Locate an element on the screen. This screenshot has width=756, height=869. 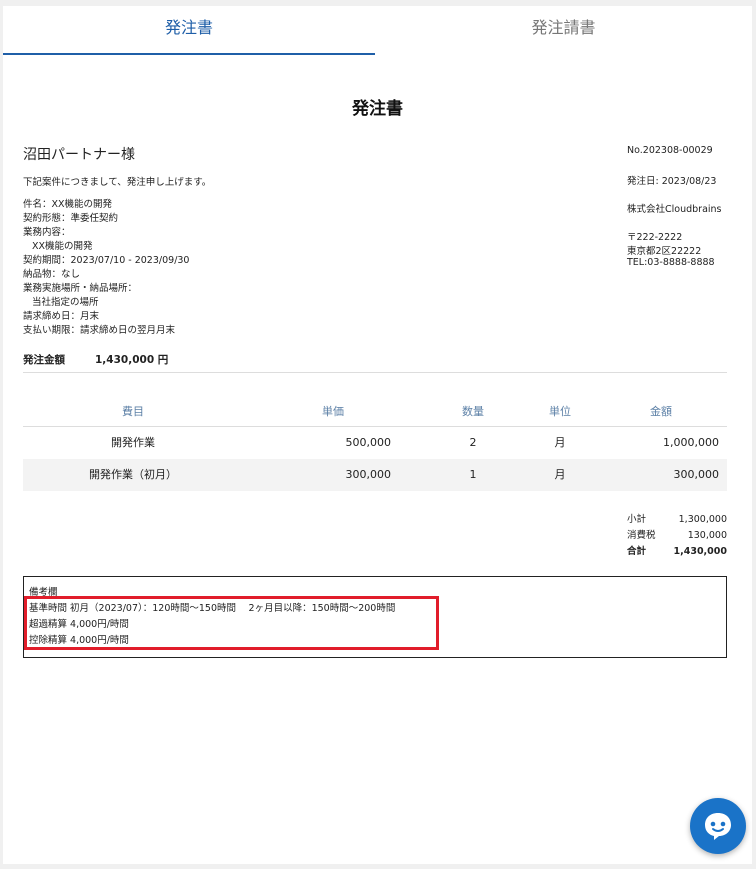
detail-contract-period: 契約期間：2023/07/10 - 2023/09/30 is located at coordinates (106, 260).